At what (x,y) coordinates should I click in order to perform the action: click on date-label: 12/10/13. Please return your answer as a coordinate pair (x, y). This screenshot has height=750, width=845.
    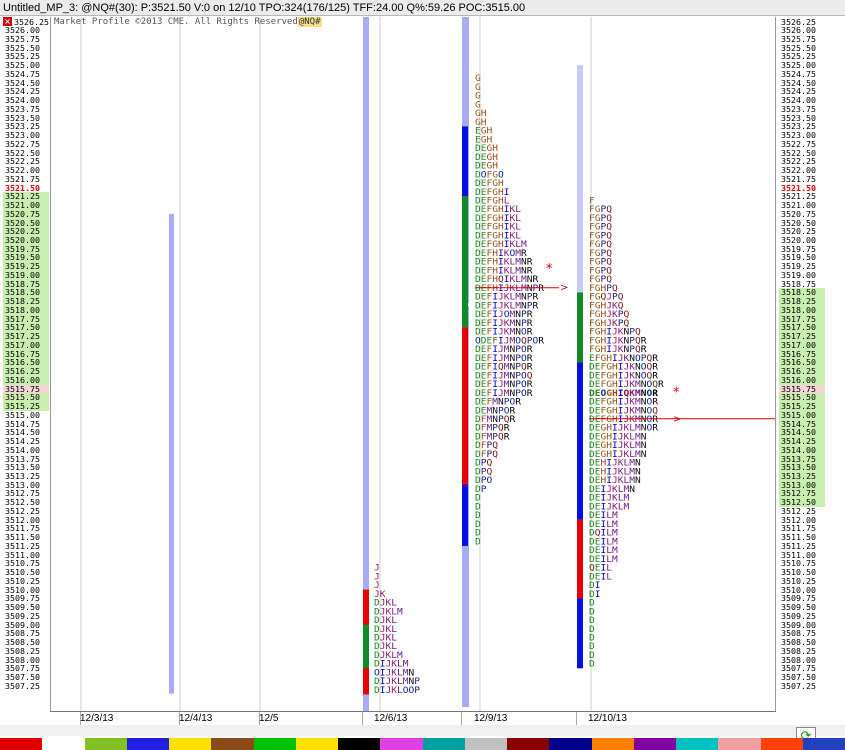
    Looking at the image, I should click on (607, 718).